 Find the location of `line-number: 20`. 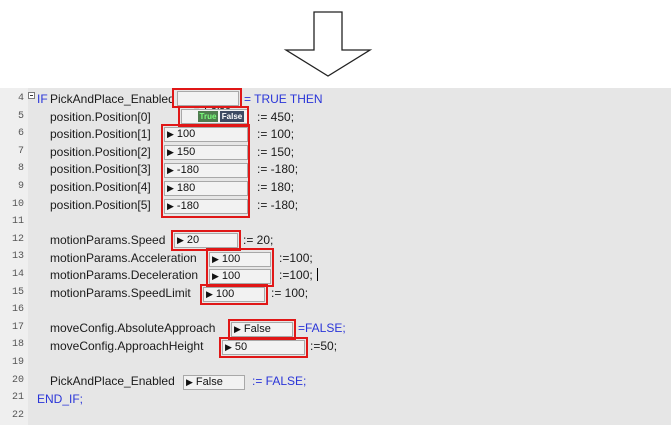

line-number: 20 is located at coordinates (17, 380).